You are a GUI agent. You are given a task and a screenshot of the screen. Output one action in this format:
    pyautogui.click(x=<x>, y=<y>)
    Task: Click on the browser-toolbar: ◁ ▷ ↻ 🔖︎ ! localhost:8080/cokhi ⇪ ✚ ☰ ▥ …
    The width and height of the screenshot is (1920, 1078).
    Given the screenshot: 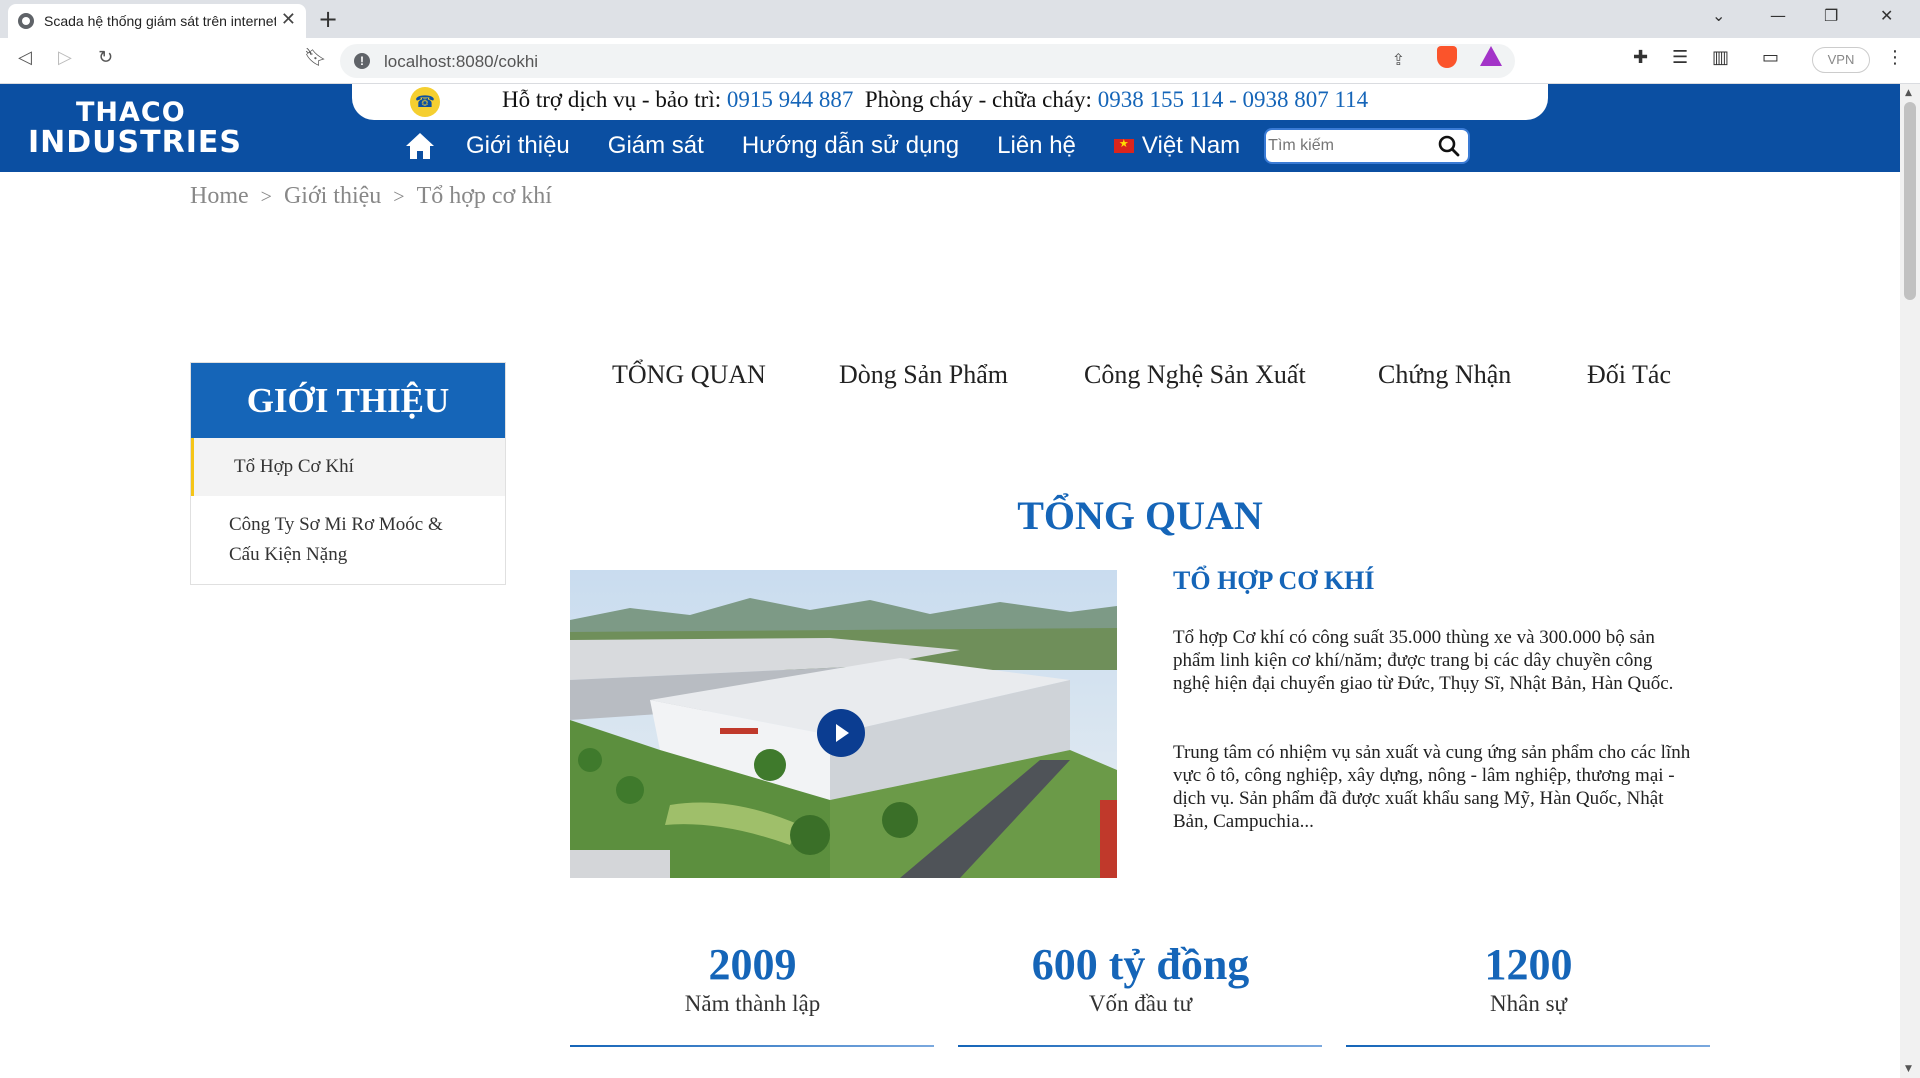 What is the action you would take?
    pyautogui.click(x=960, y=61)
    